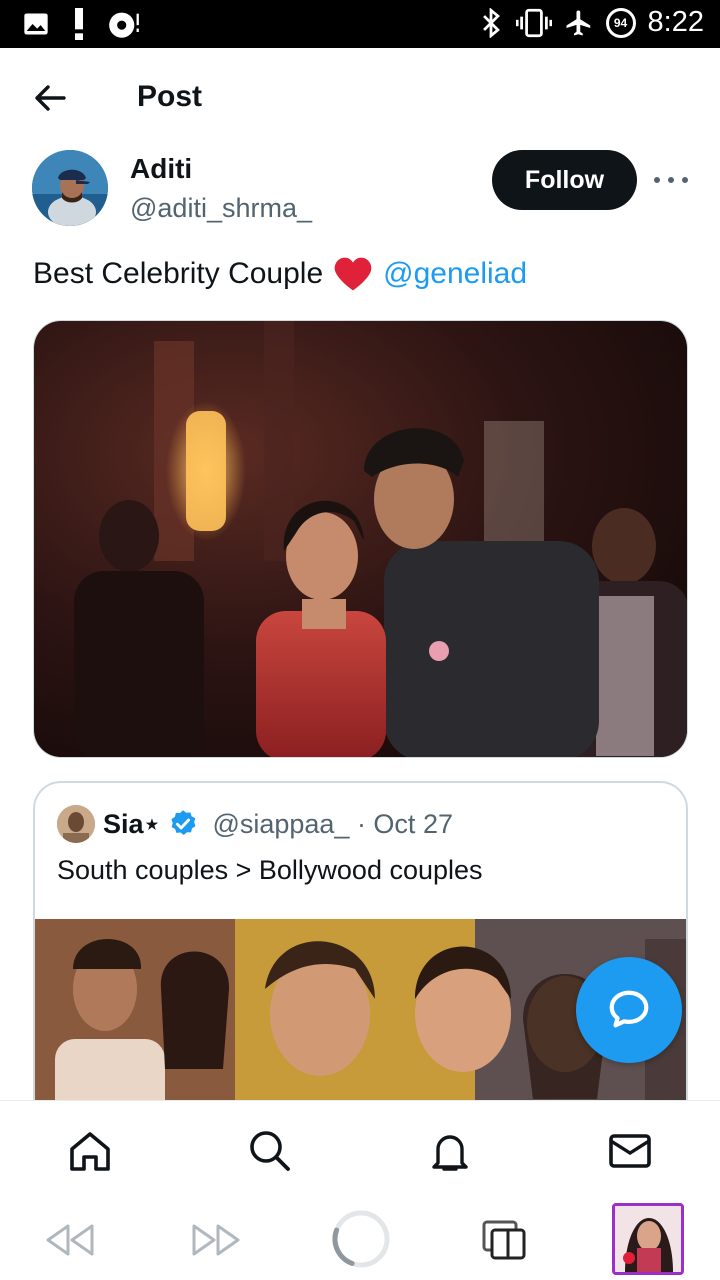 This screenshot has height=1280, width=720. Describe the element at coordinates (353, 274) in the screenshot. I see `heart-emoji` at that location.